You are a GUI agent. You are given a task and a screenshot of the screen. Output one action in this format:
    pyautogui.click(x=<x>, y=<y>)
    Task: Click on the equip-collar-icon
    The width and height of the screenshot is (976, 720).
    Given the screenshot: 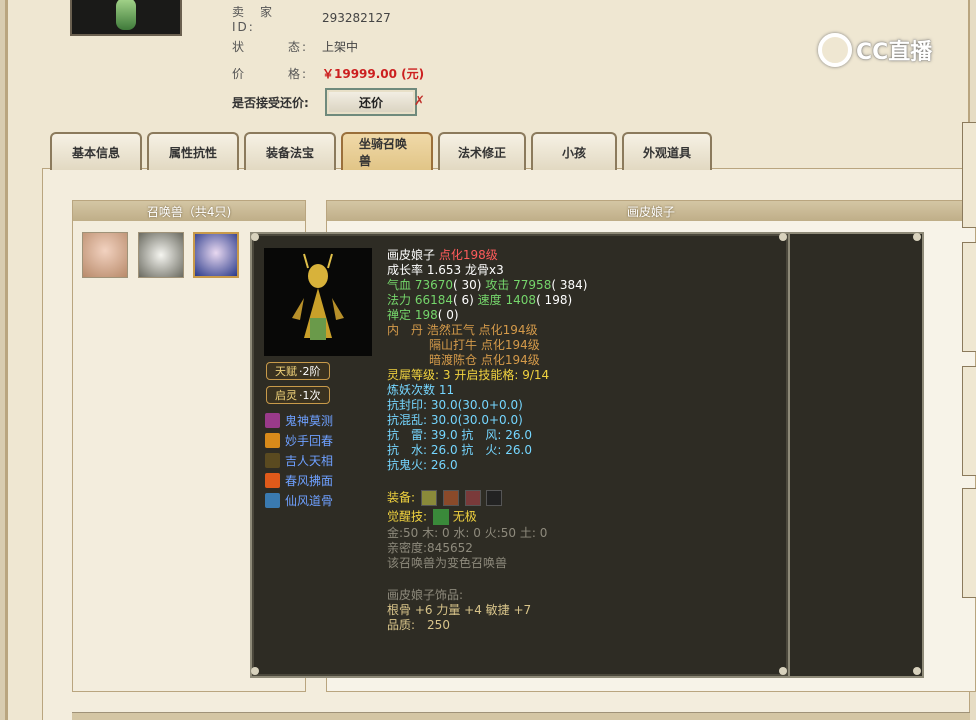 What is the action you would take?
    pyautogui.click(x=472, y=498)
    